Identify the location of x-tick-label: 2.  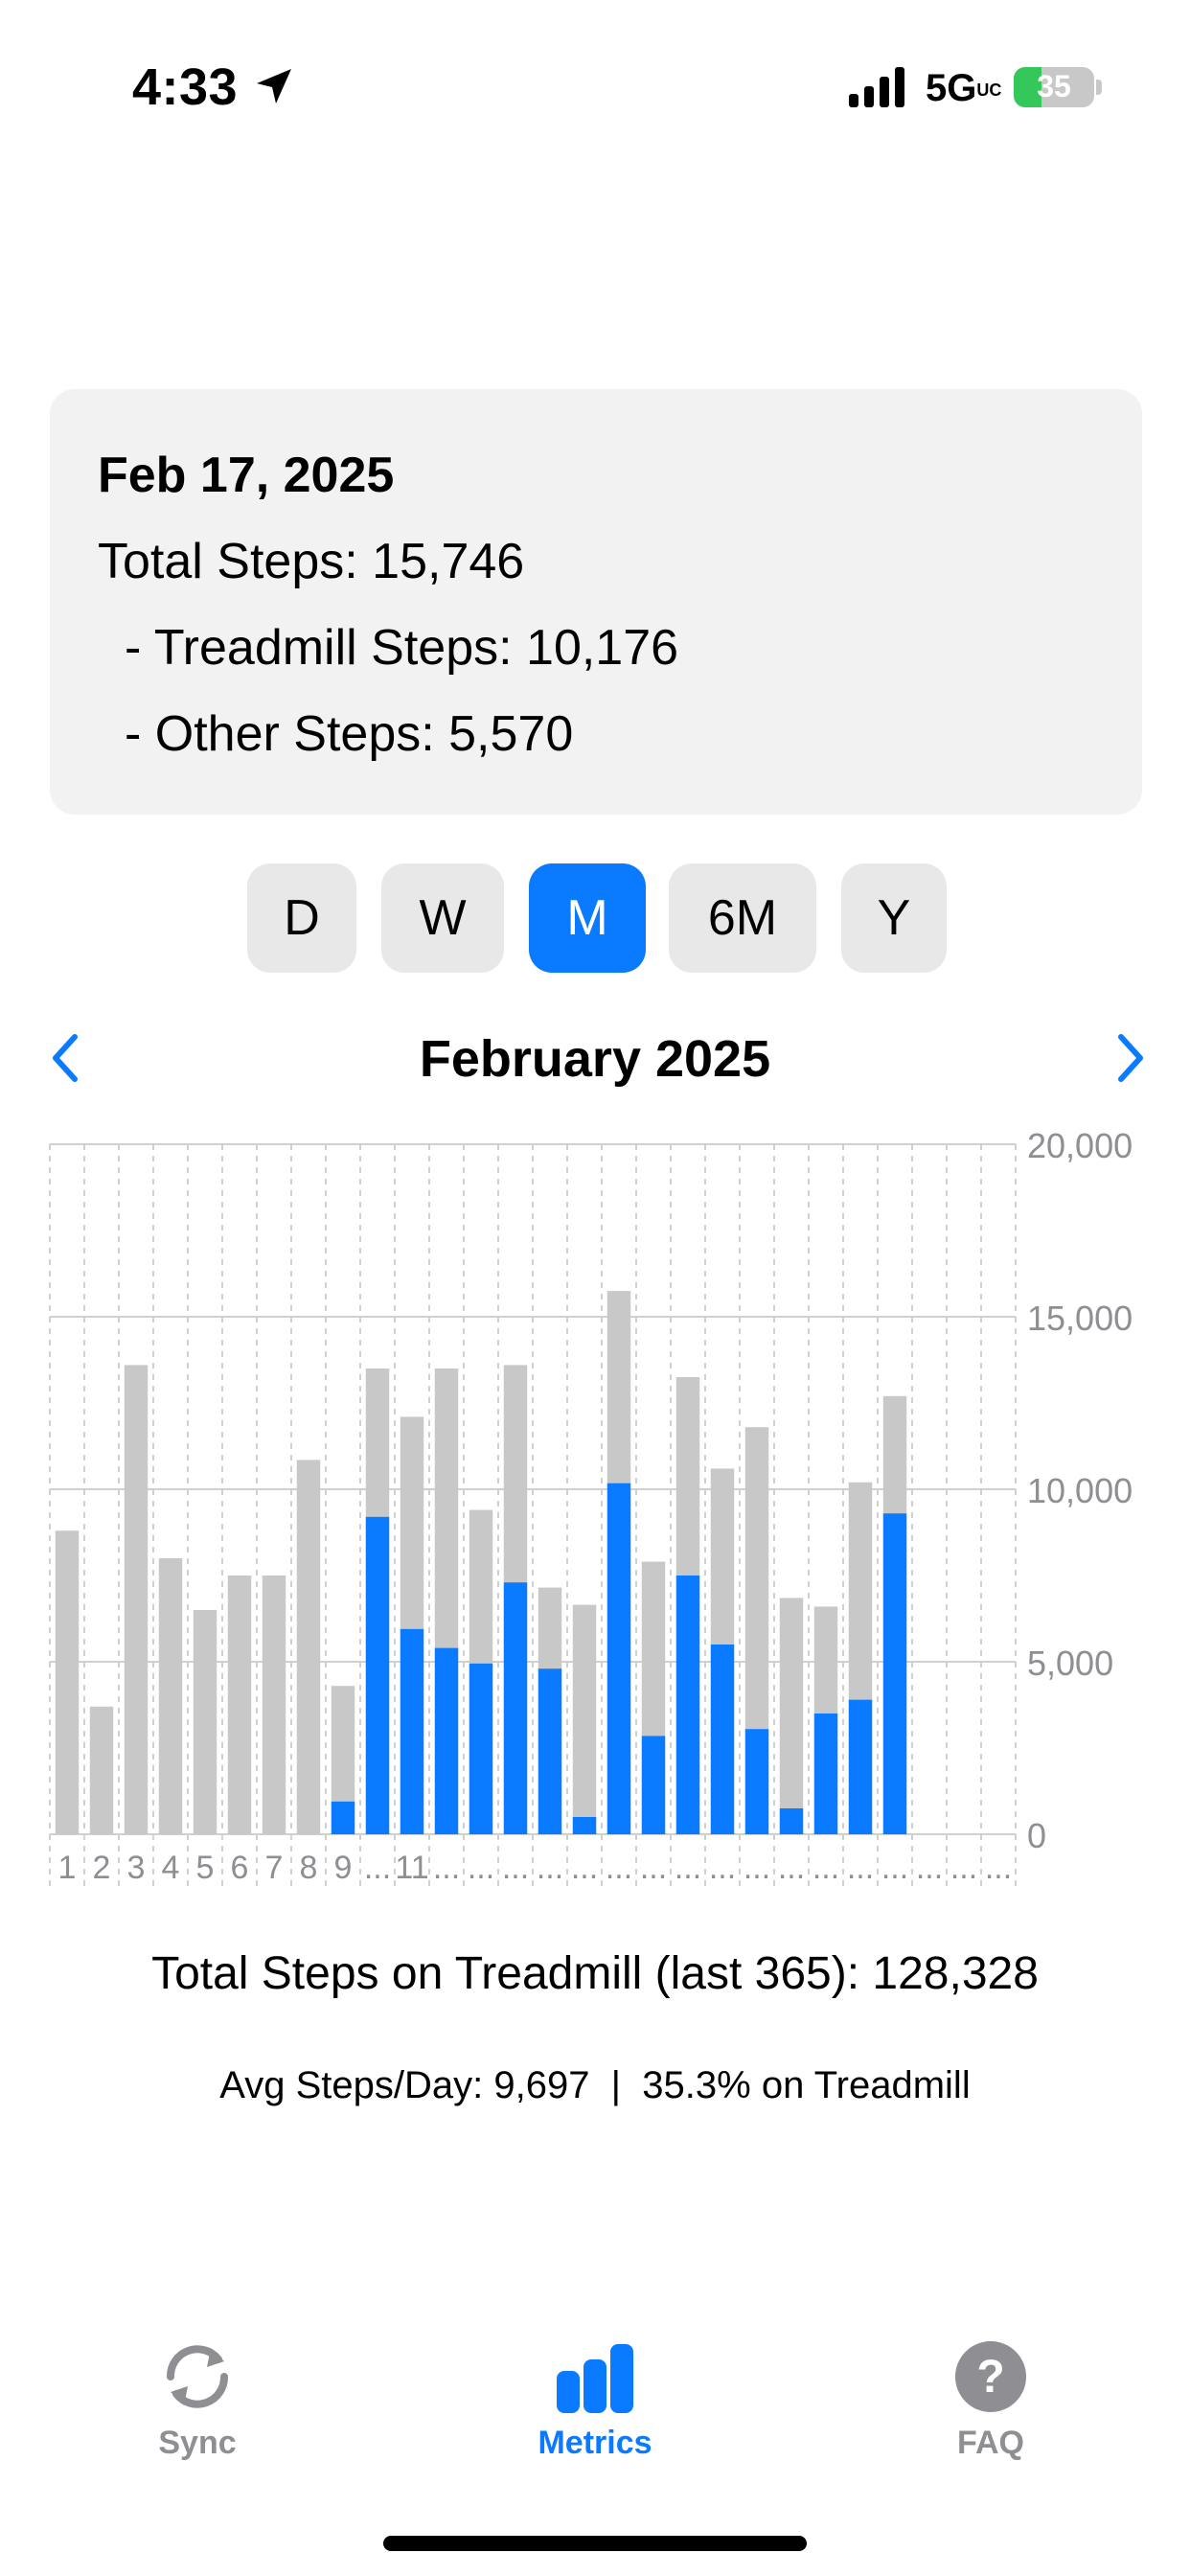
(102, 1868).